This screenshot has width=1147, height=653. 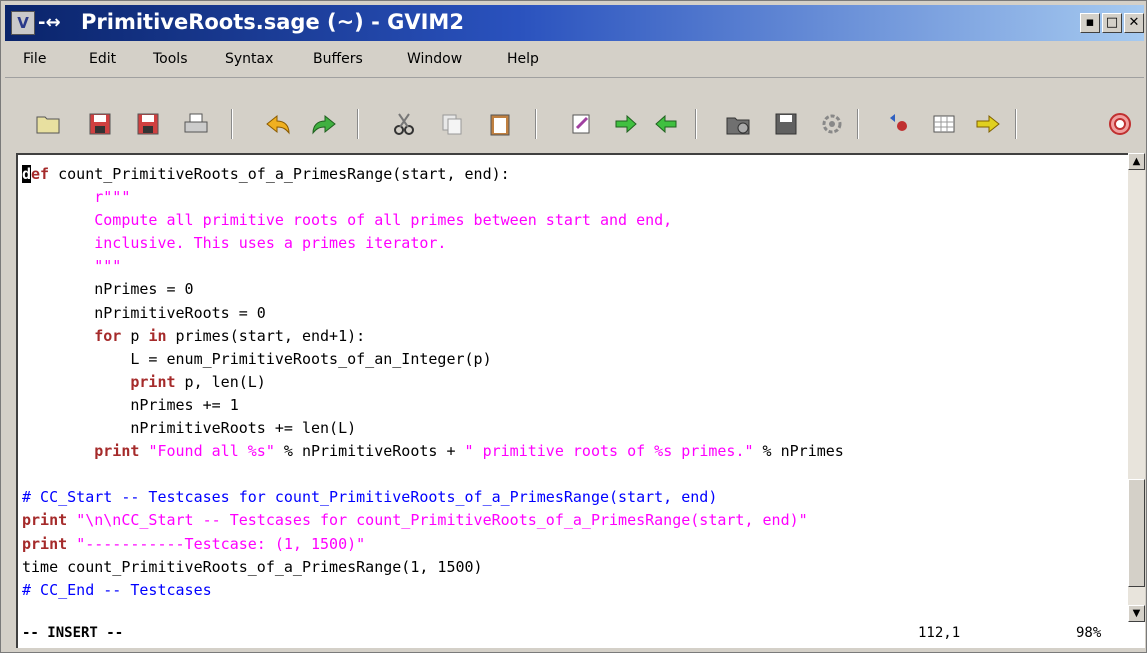 What do you see at coordinates (666, 124) in the screenshot?
I see `find-prev-icon` at bounding box center [666, 124].